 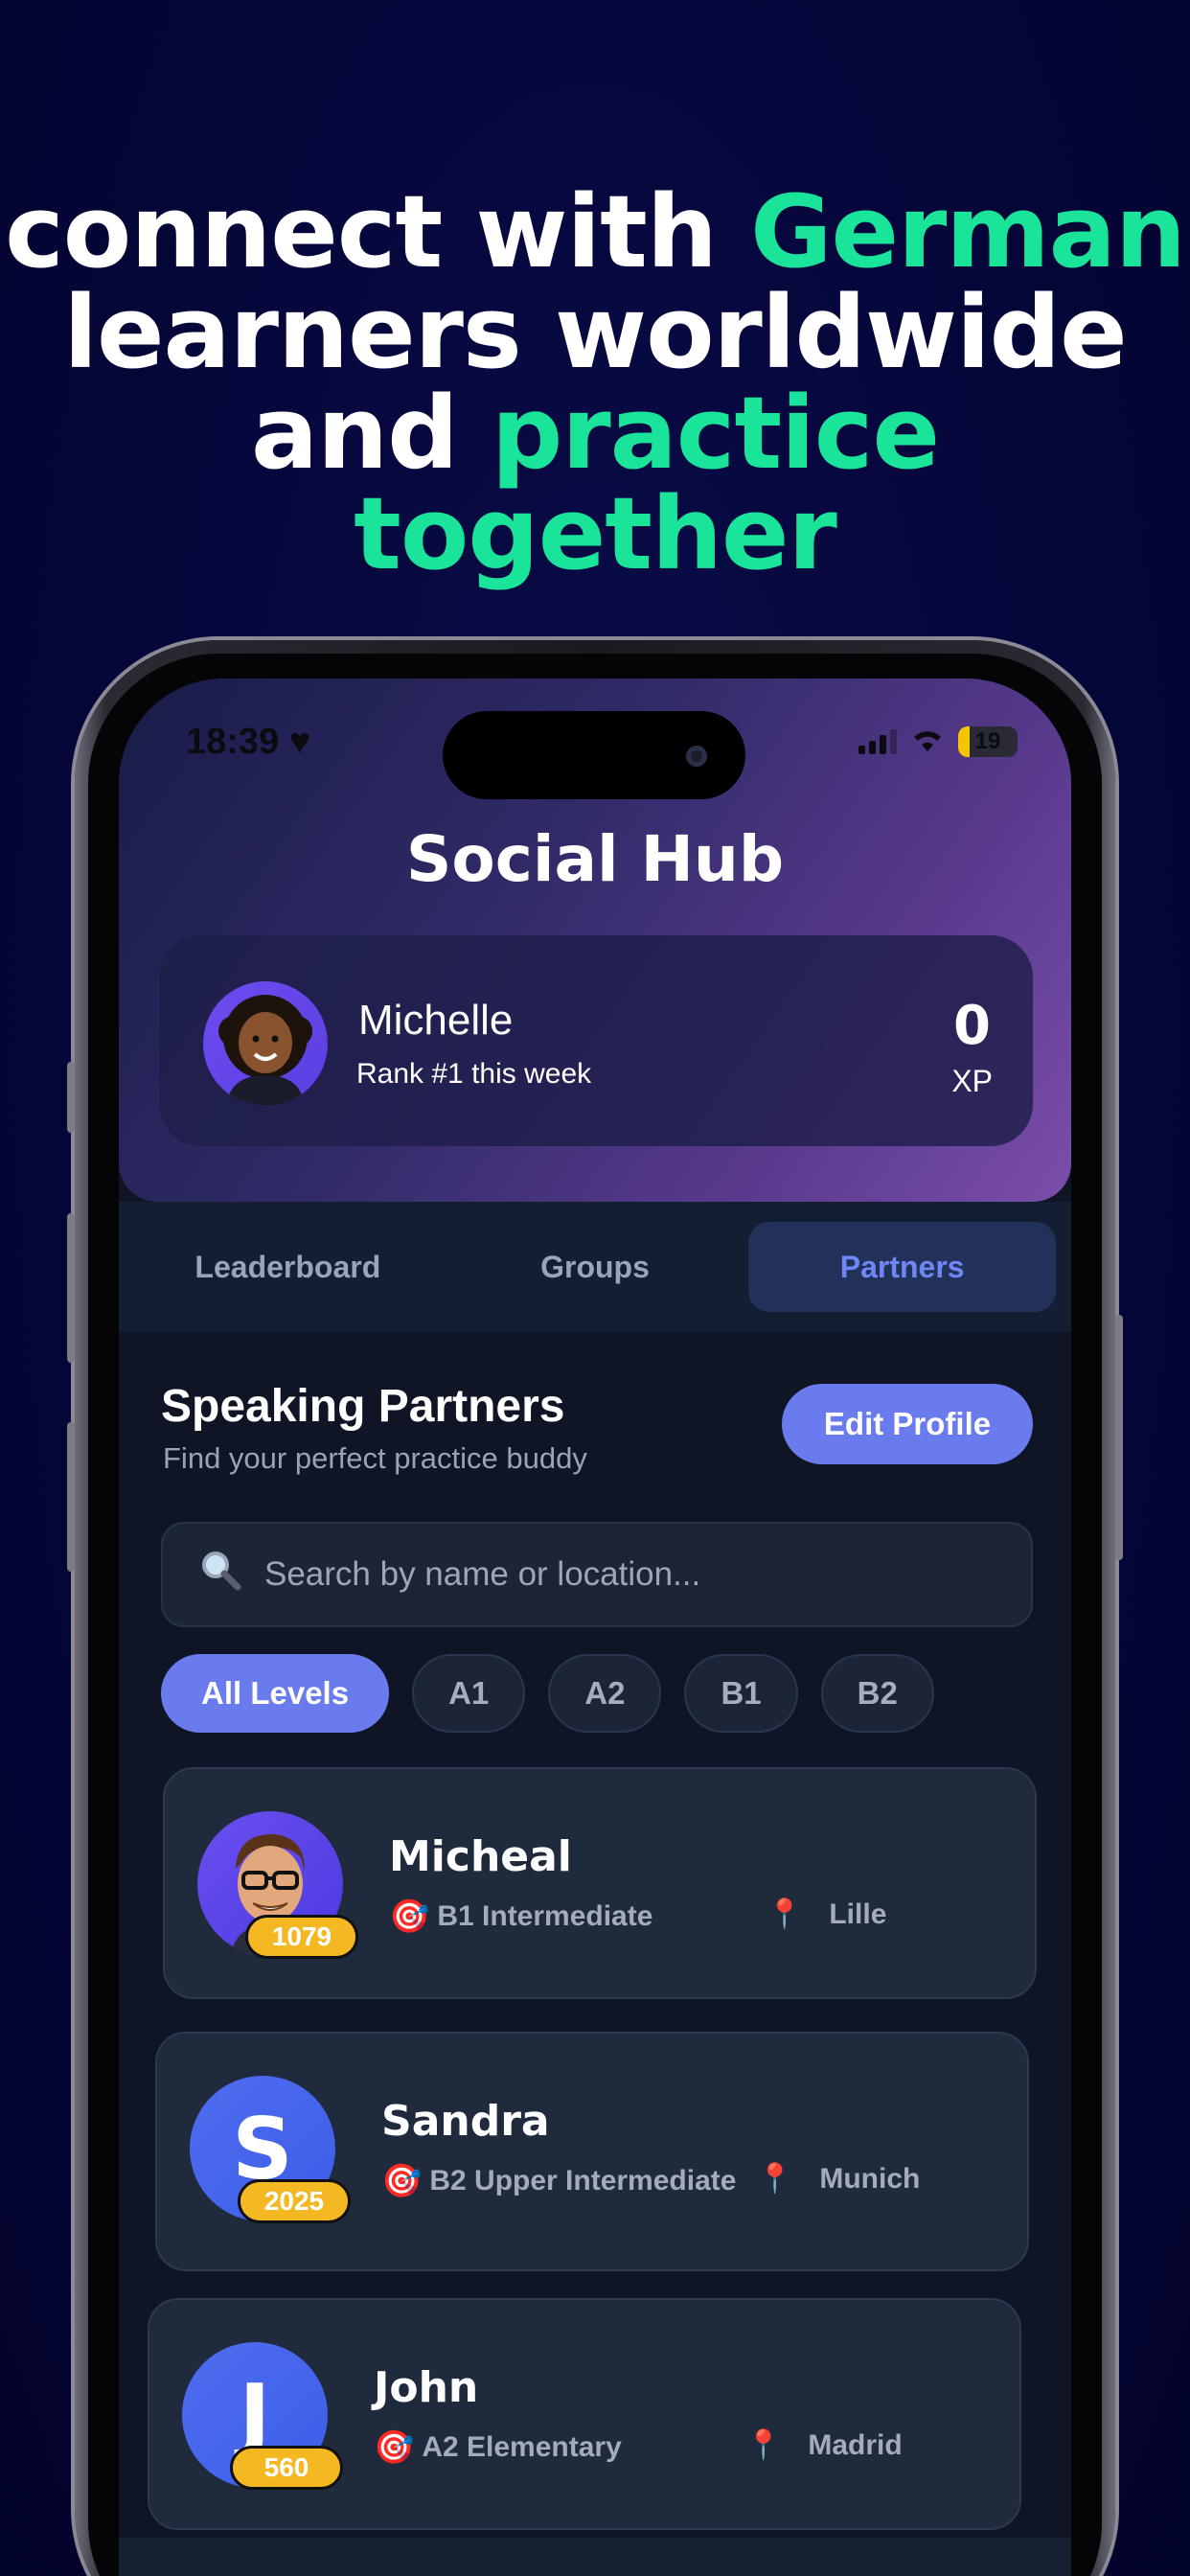 What do you see at coordinates (870, 2179) in the screenshot?
I see `partner-location-text: Munich` at bounding box center [870, 2179].